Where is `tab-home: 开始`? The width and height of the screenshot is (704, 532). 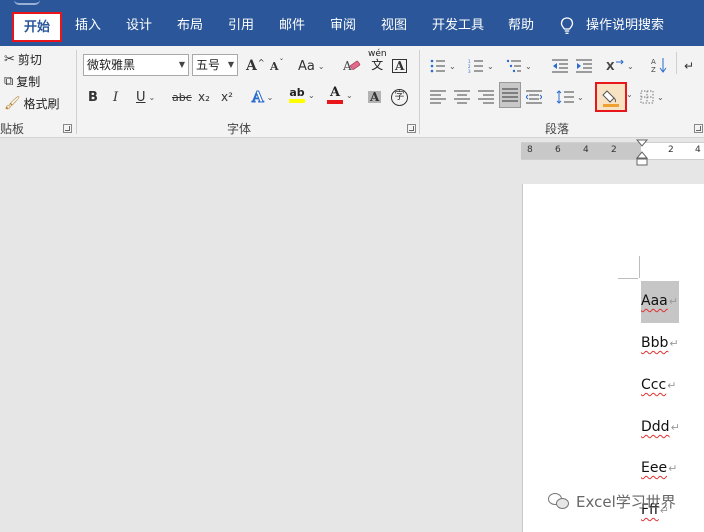
tab-home: 开始 is located at coordinates (37, 27).